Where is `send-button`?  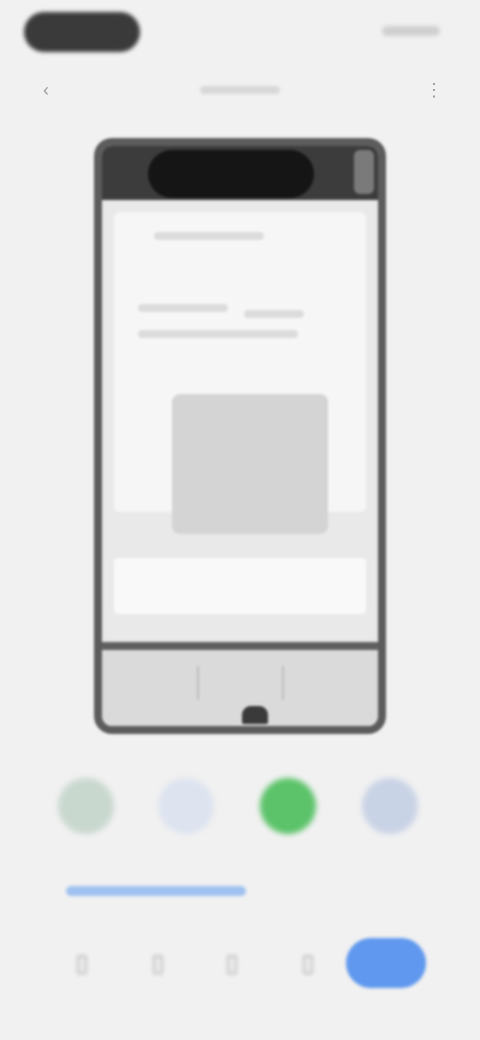 send-button is located at coordinates (386, 963).